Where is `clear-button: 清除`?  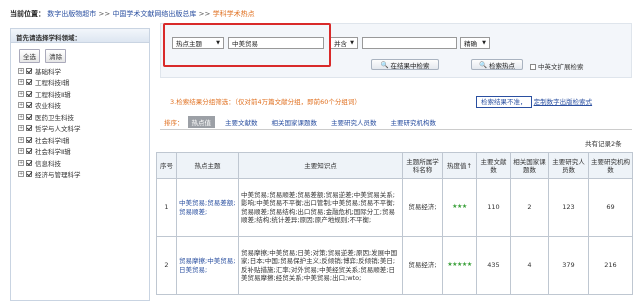
clear-button: 清除 is located at coordinates (56, 56).